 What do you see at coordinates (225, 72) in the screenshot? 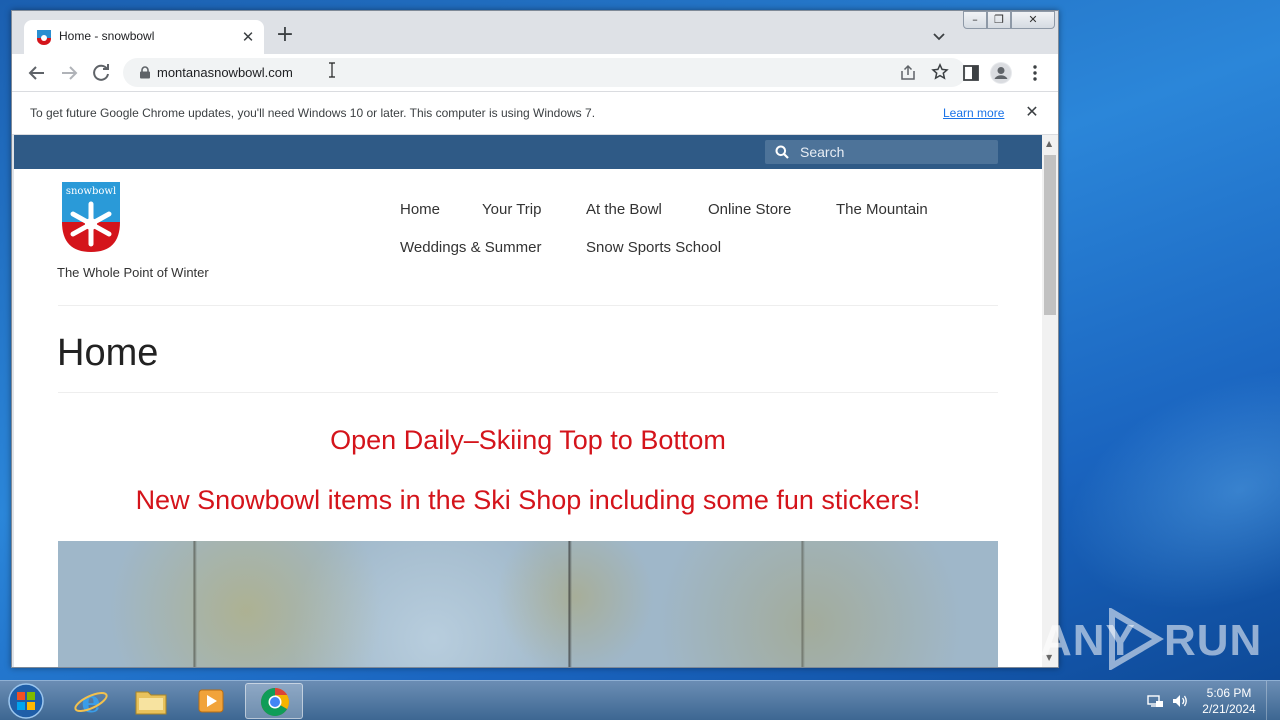
I see `url-text: montanasnowbowl.com` at bounding box center [225, 72].